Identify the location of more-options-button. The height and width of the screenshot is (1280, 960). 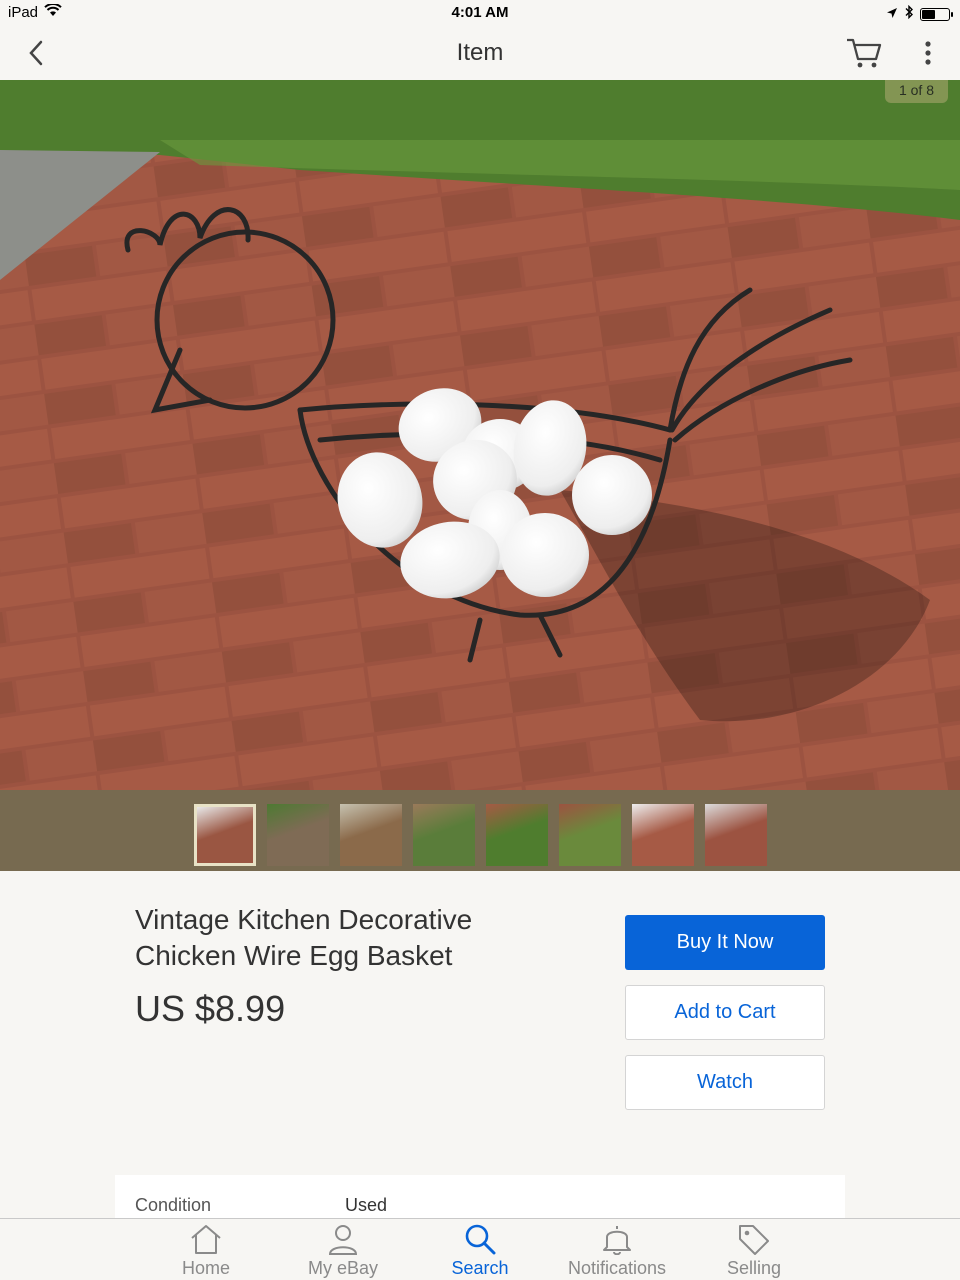
(928, 53).